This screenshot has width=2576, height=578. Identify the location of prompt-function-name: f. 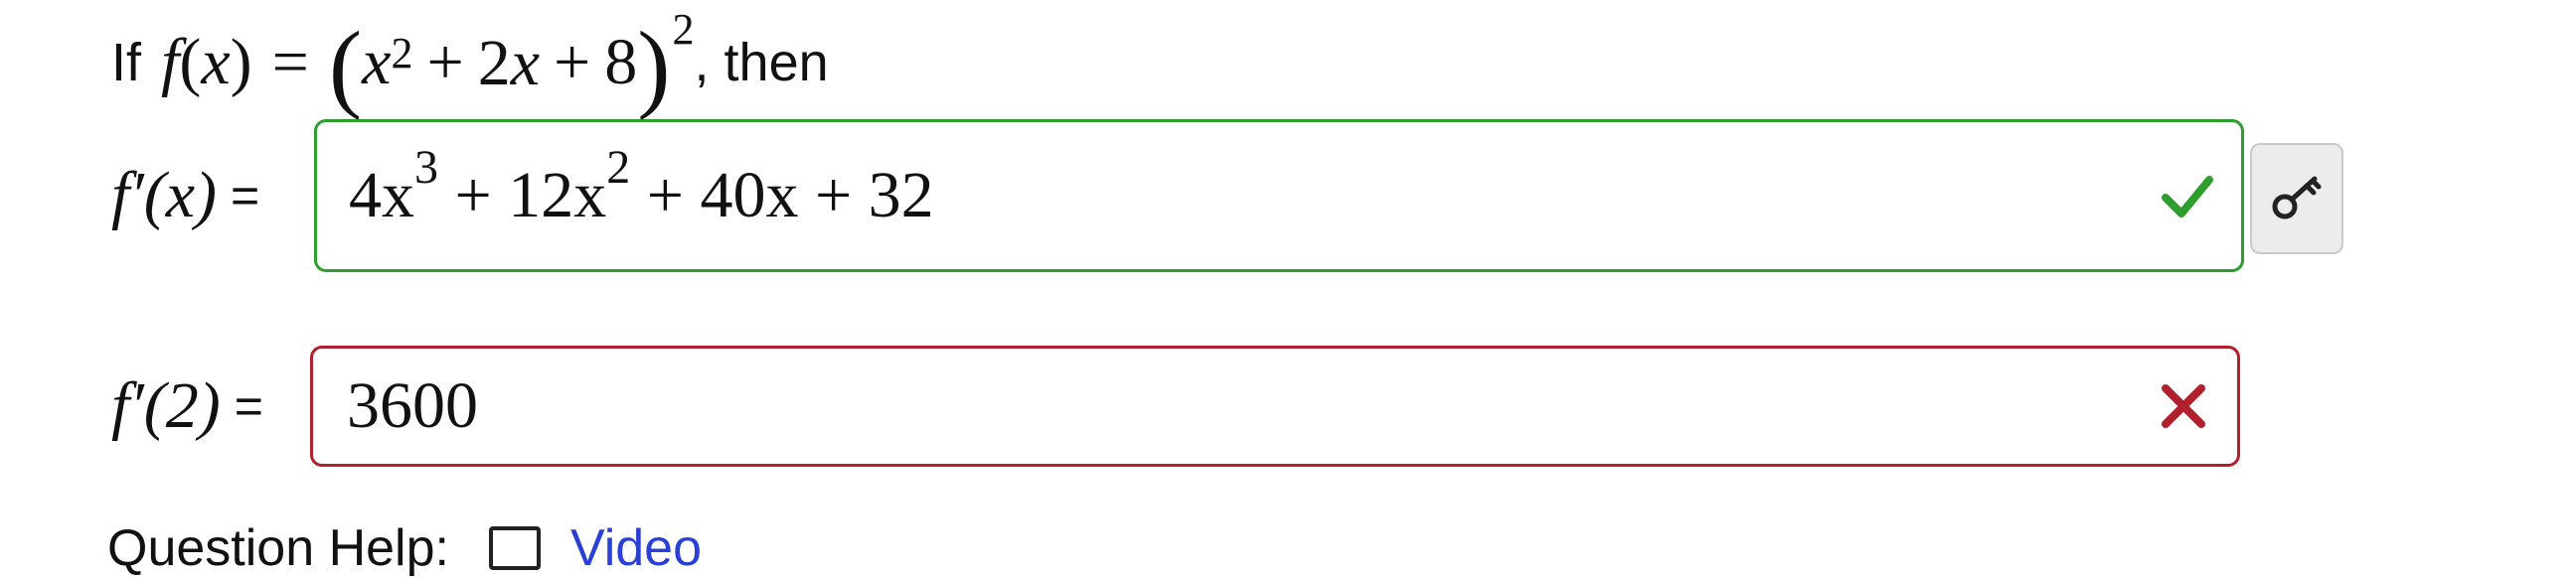
(170, 62).